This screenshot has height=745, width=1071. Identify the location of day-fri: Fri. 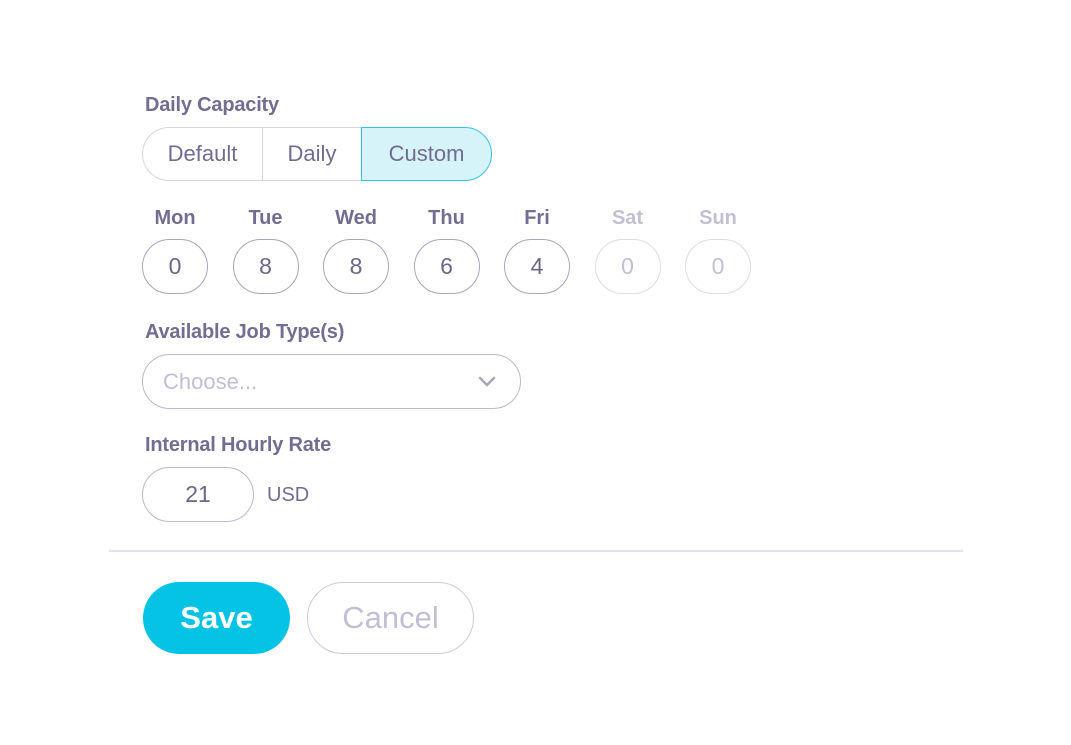
(537, 249).